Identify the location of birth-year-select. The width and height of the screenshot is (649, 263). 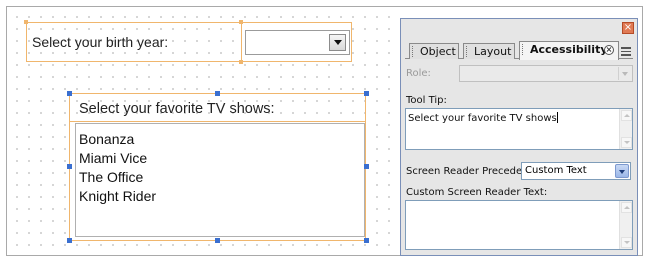
(296, 42).